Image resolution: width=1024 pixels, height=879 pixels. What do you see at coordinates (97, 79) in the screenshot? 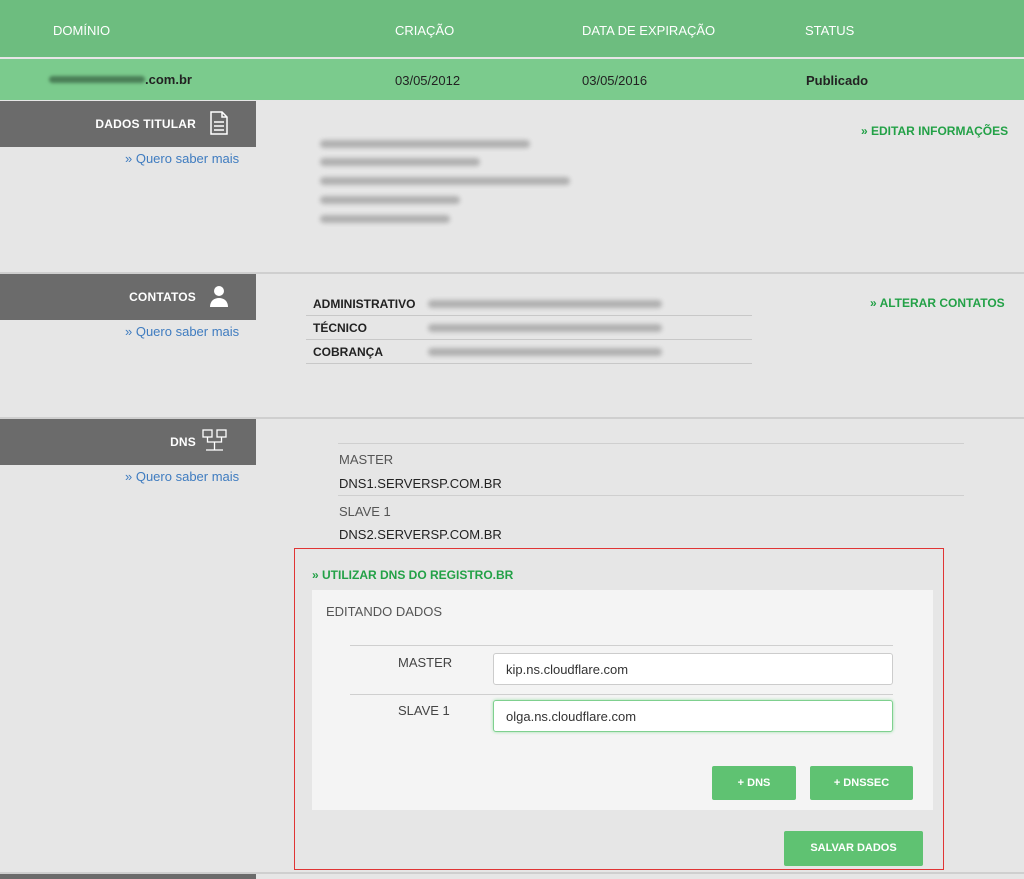
I see `redacted-domain` at bounding box center [97, 79].